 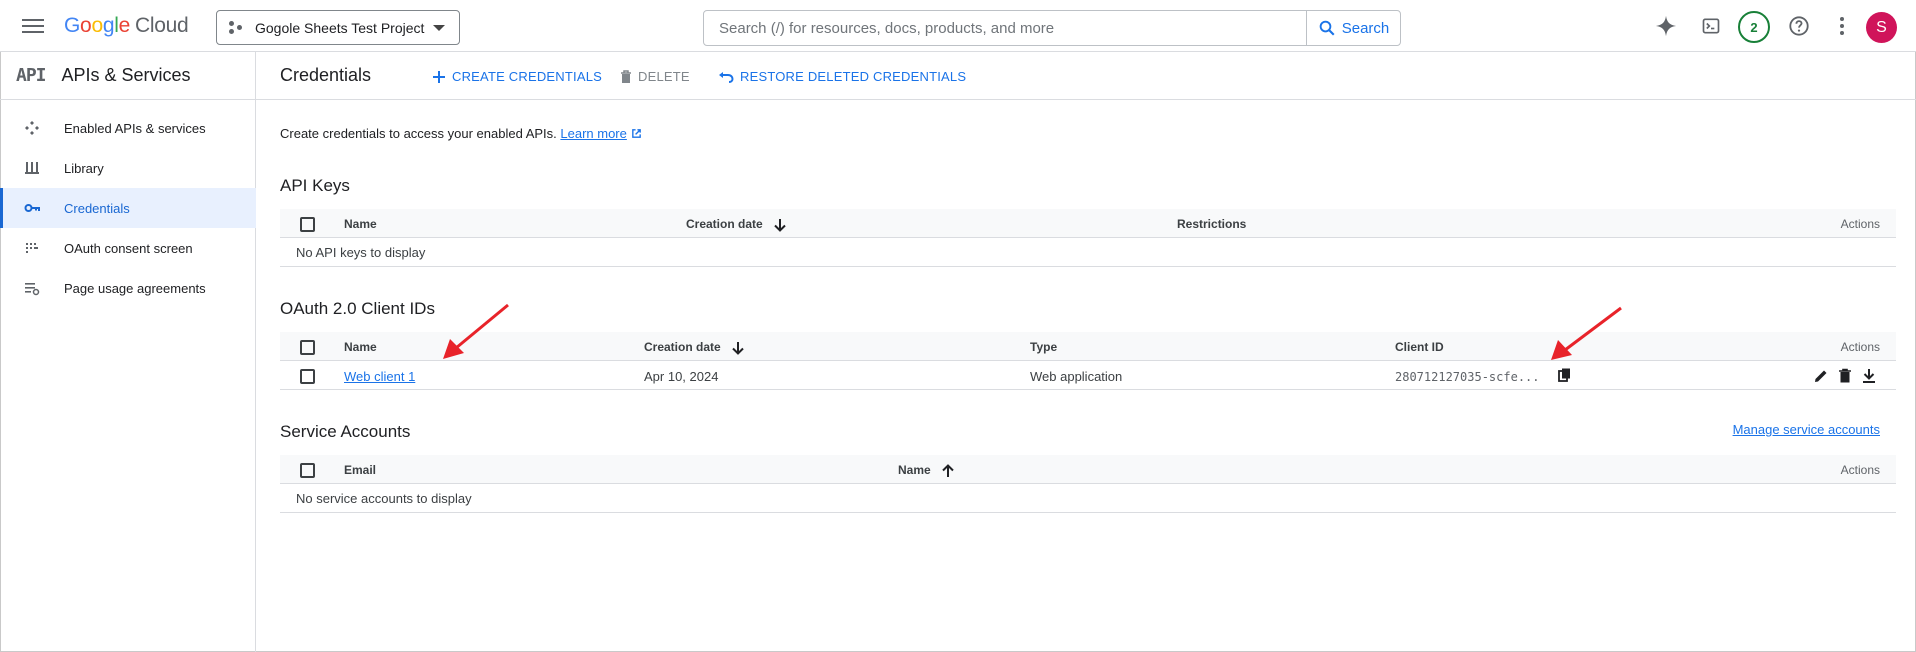 I want to click on key-icon, so click(x=32, y=208).